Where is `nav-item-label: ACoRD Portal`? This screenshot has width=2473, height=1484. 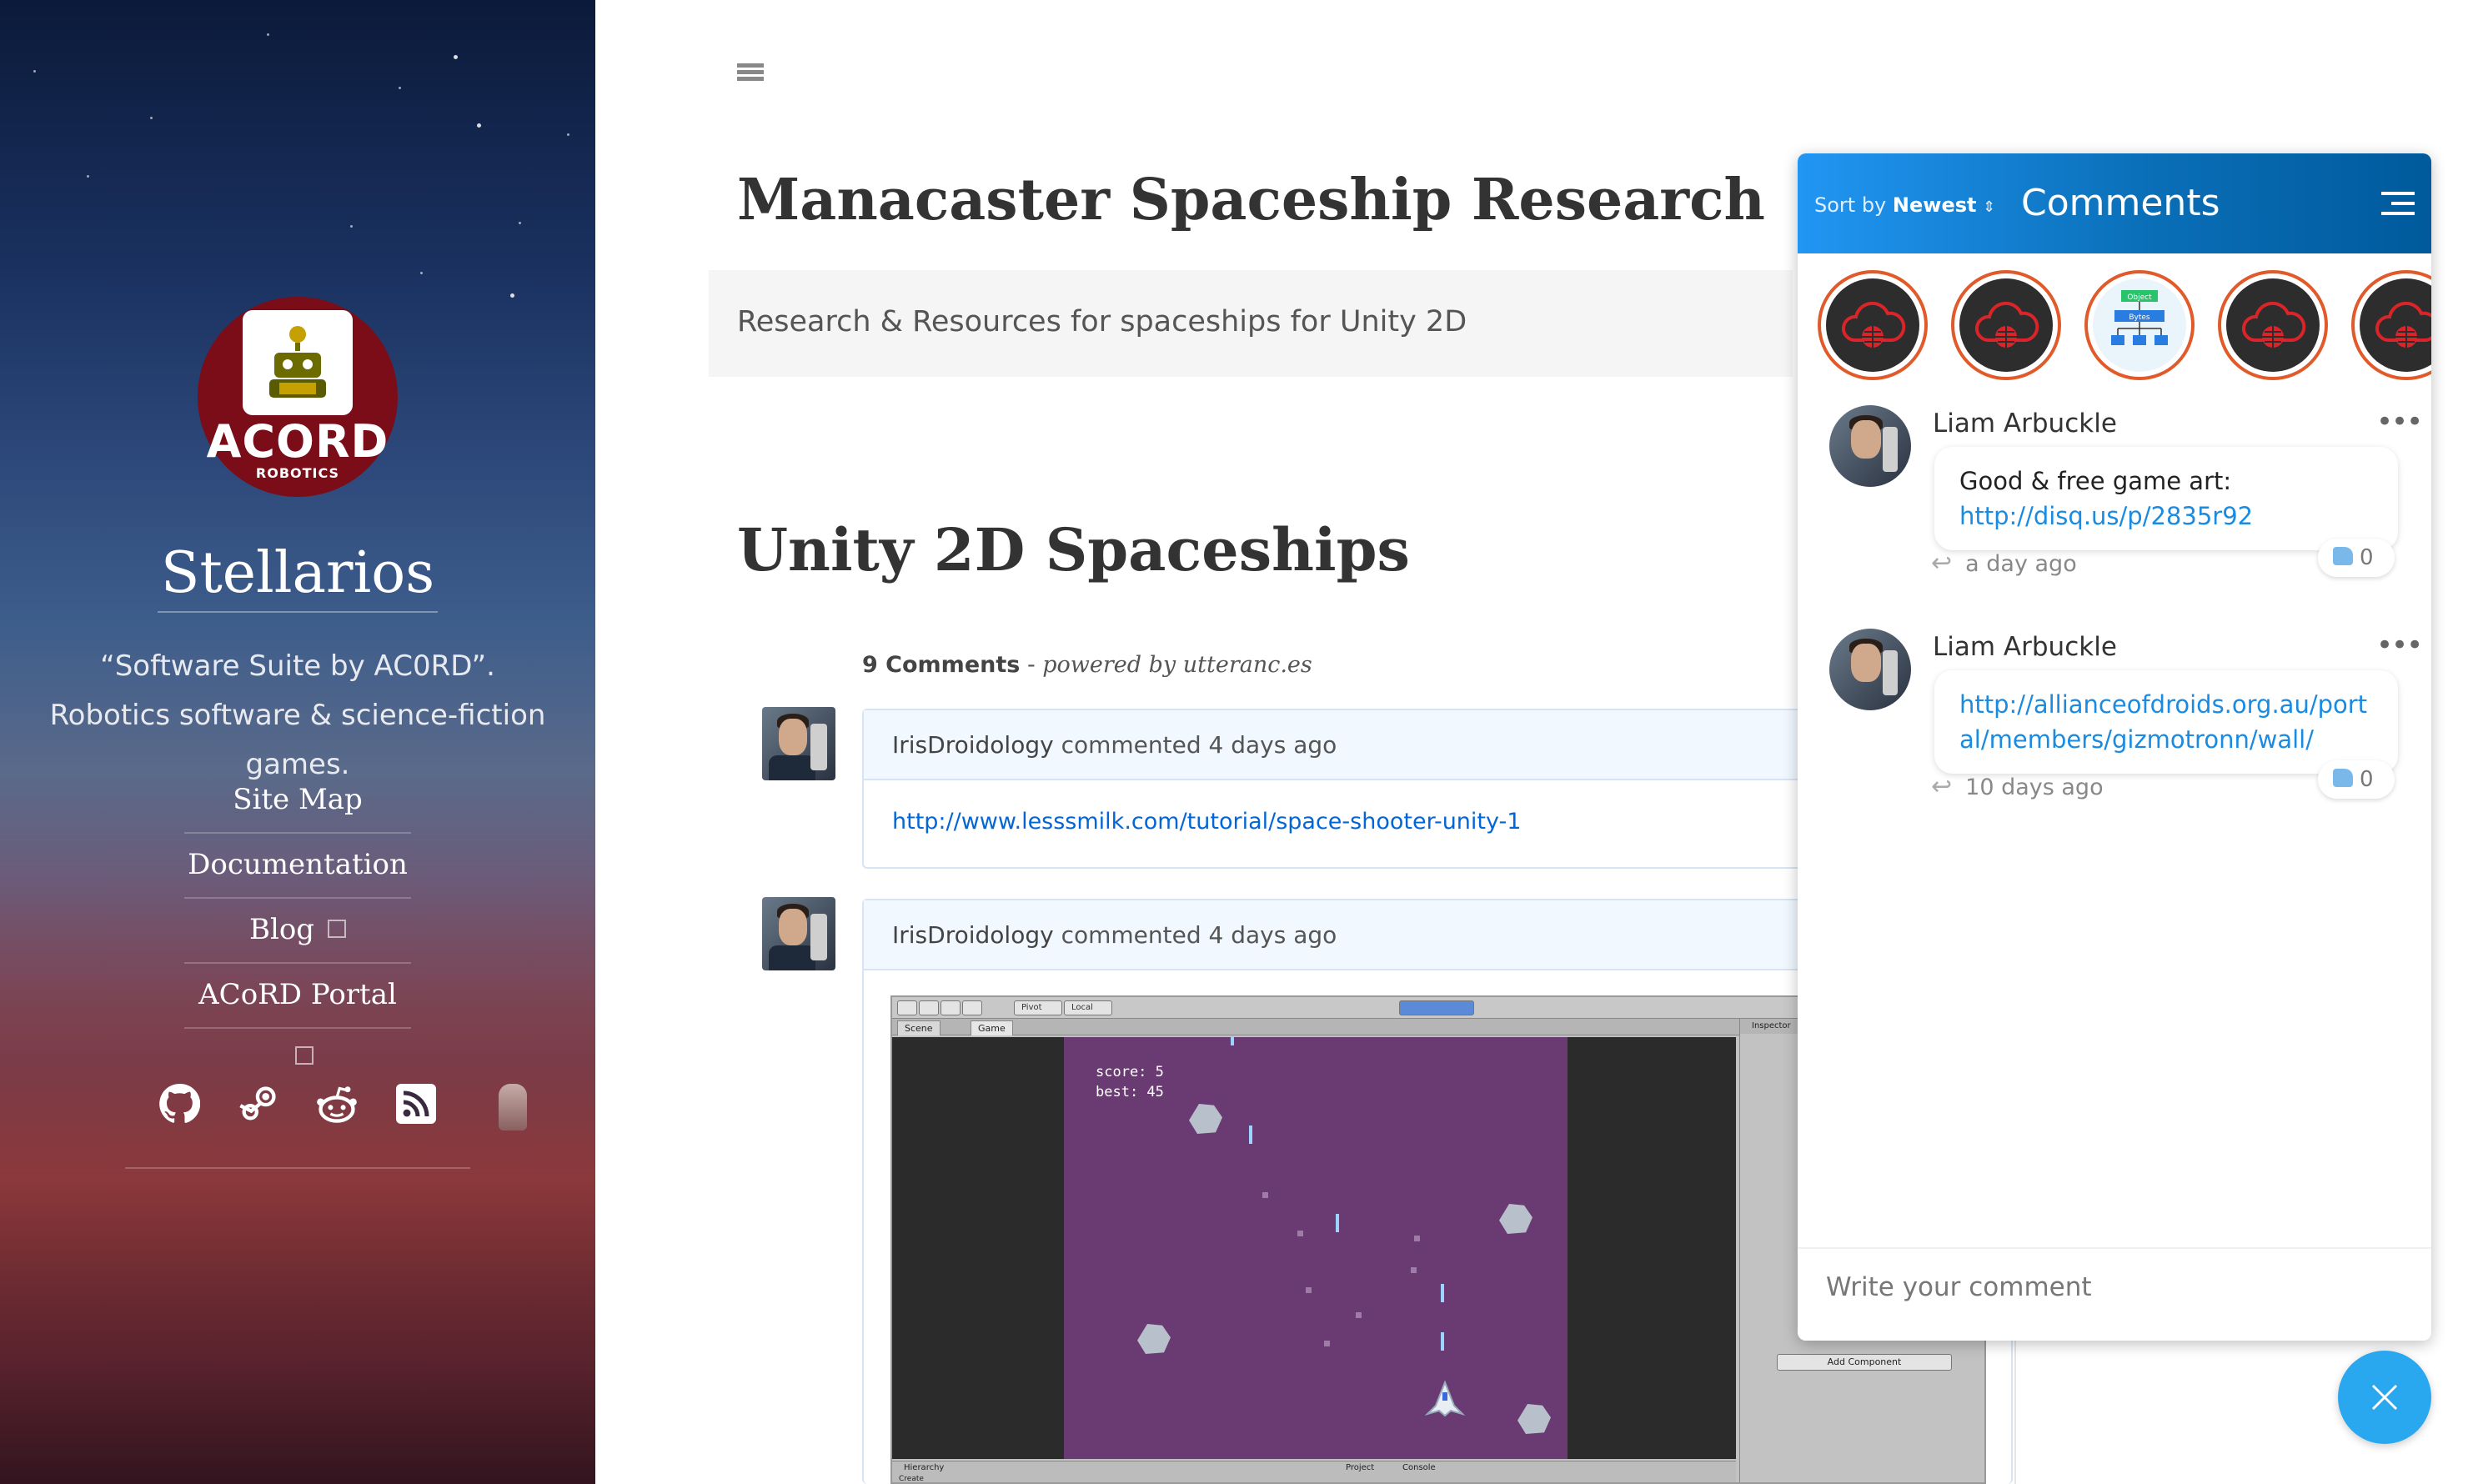
nav-item-label: ACoRD Portal is located at coordinates (297, 994).